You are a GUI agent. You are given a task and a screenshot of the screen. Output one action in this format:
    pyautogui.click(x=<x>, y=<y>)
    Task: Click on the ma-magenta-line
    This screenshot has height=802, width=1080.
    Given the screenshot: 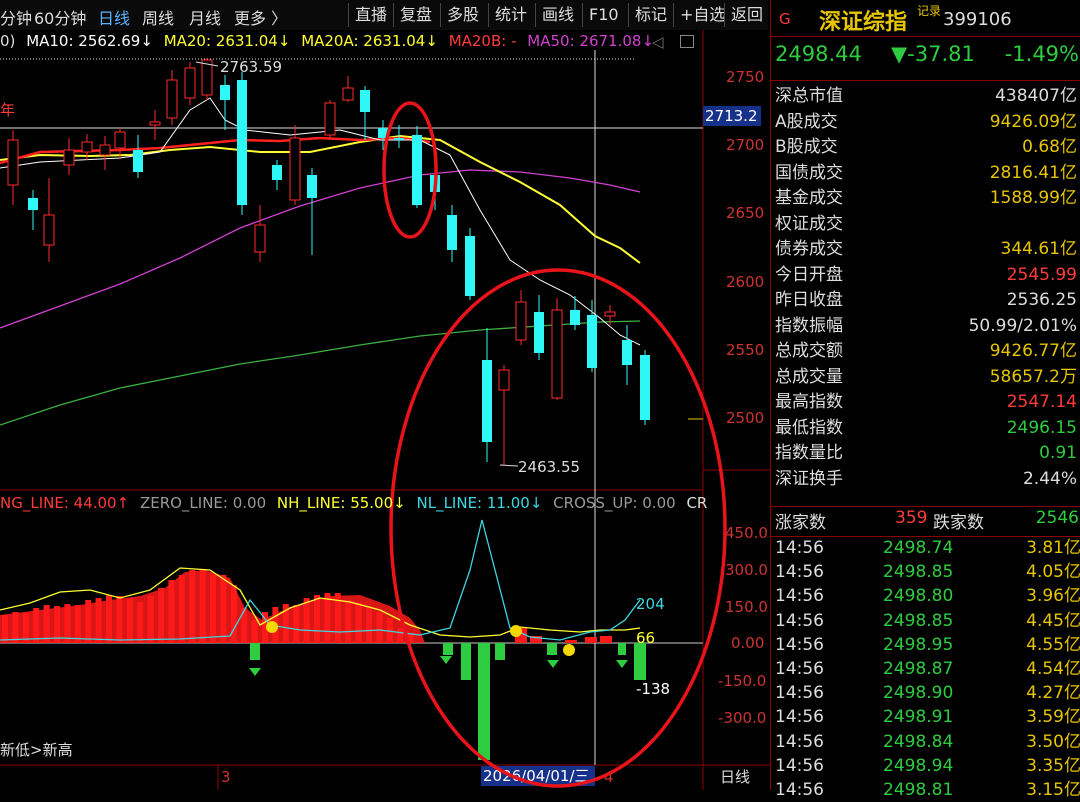 What is the action you would take?
    pyautogui.click(x=320, y=249)
    